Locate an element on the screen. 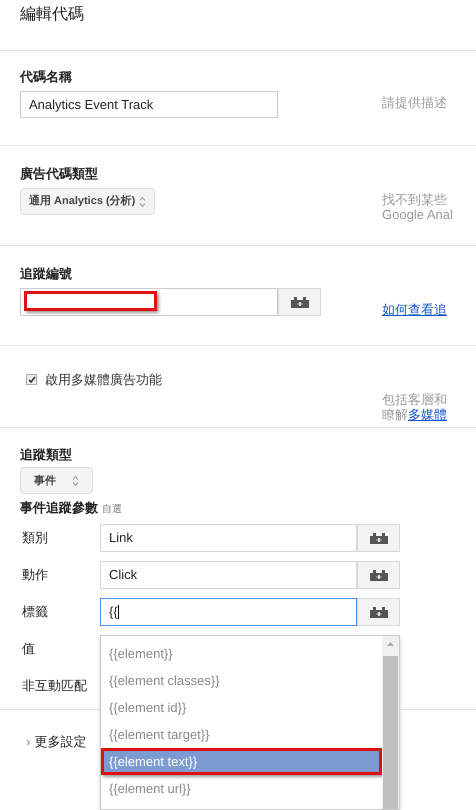 Image resolution: width=476 pixels, height=810 pixels. check-icon is located at coordinates (32, 380).